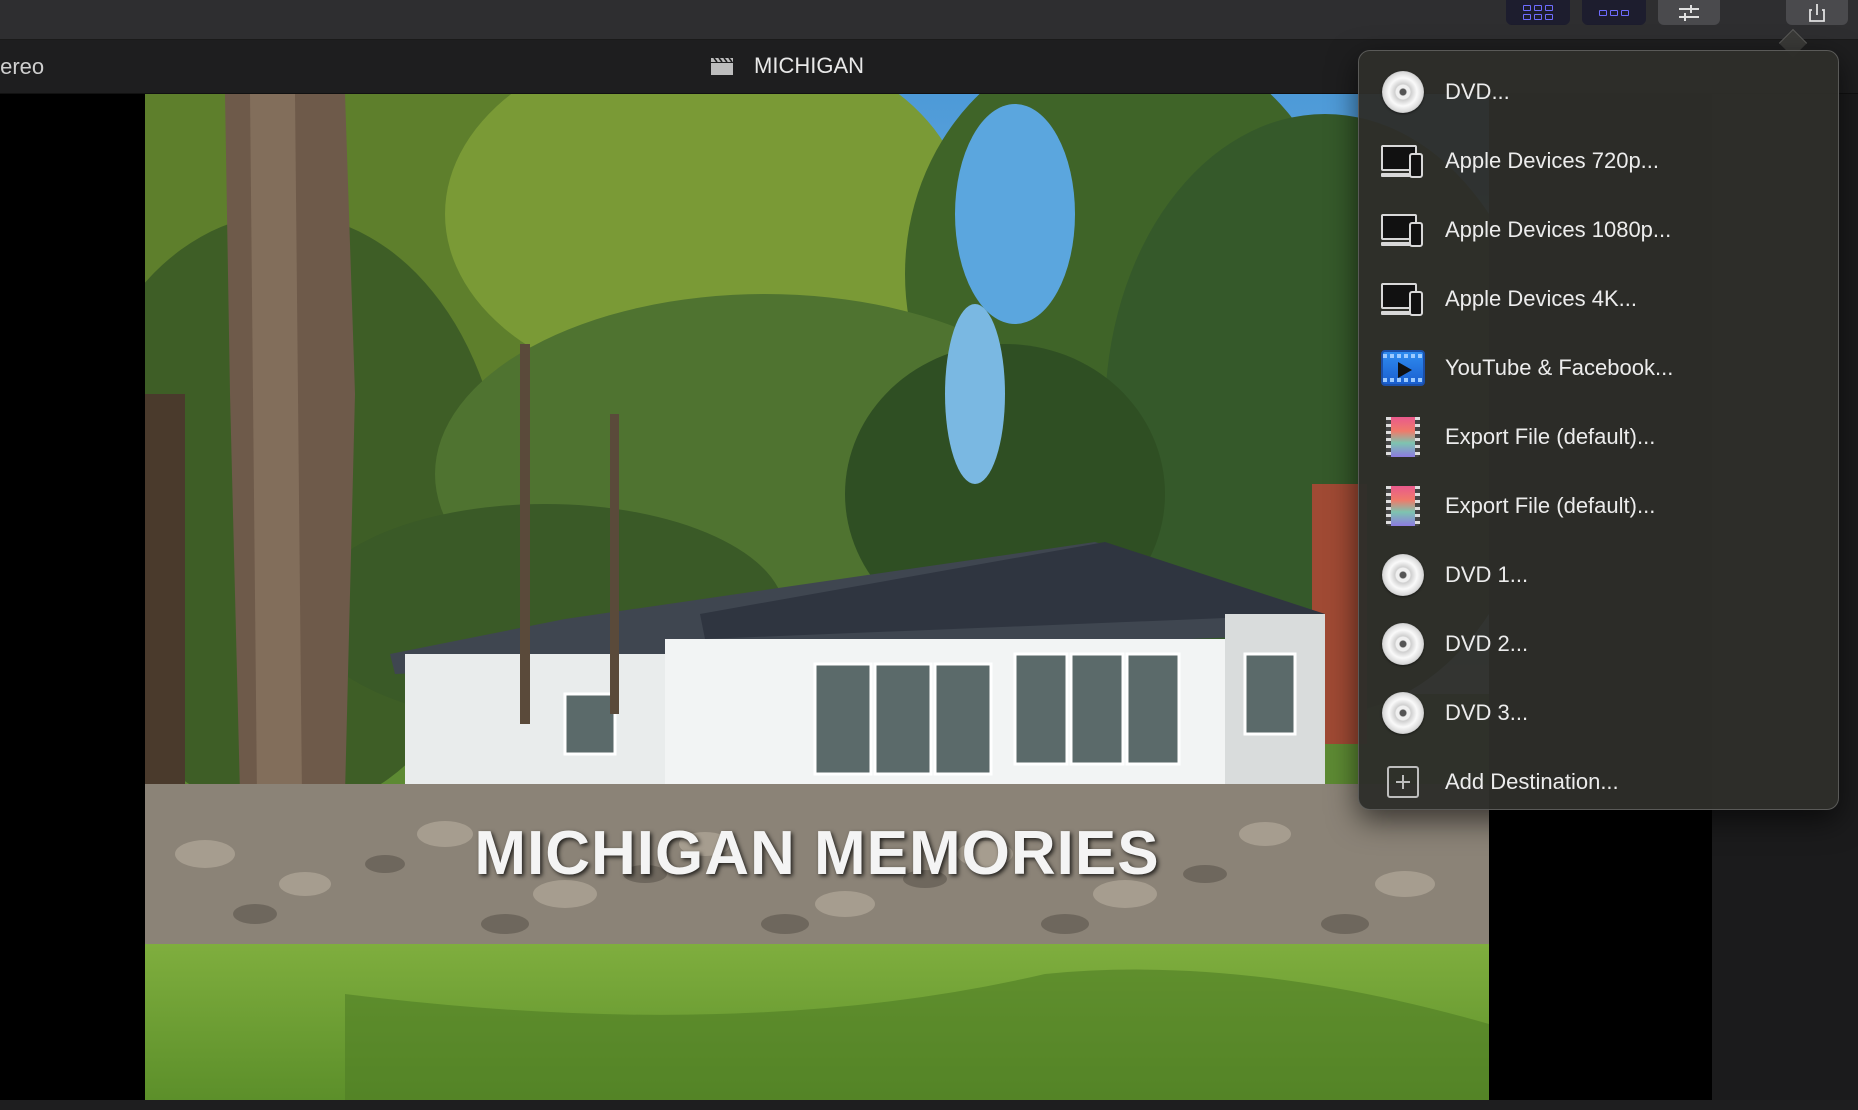 This screenshot has height=1110, width=1858. I want to click on project-title: MICHIGAN, so click(787, 66).